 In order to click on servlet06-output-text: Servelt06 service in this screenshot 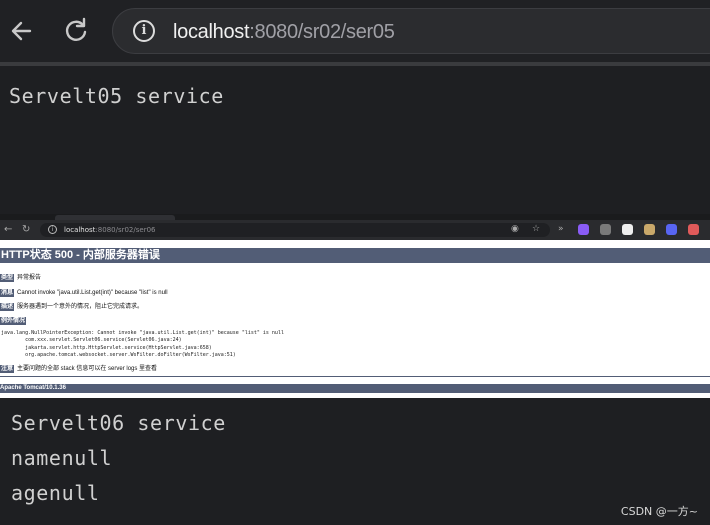, I will do `click(118, 423)`.